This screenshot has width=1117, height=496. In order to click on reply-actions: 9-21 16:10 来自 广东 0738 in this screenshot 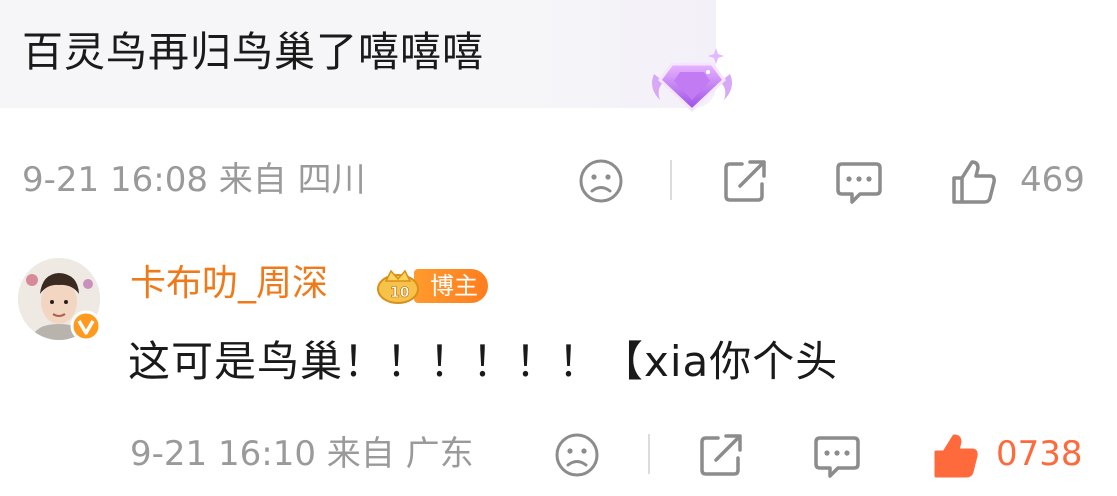, I will do `click(558, 454)`.